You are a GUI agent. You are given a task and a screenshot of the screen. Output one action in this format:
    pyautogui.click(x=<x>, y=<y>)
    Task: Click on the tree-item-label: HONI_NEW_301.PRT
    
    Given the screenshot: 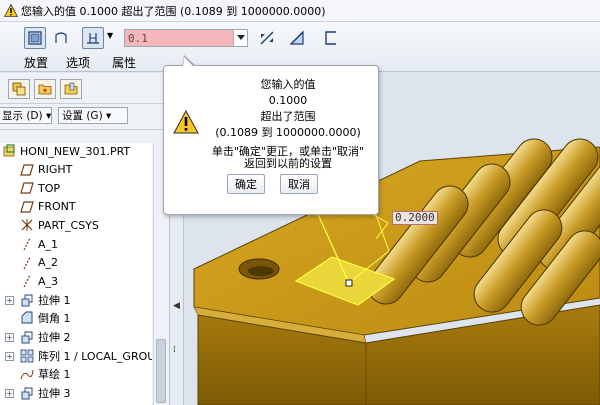 What is the action you would take?
    pyautogui.click(x=75, y=151)
    